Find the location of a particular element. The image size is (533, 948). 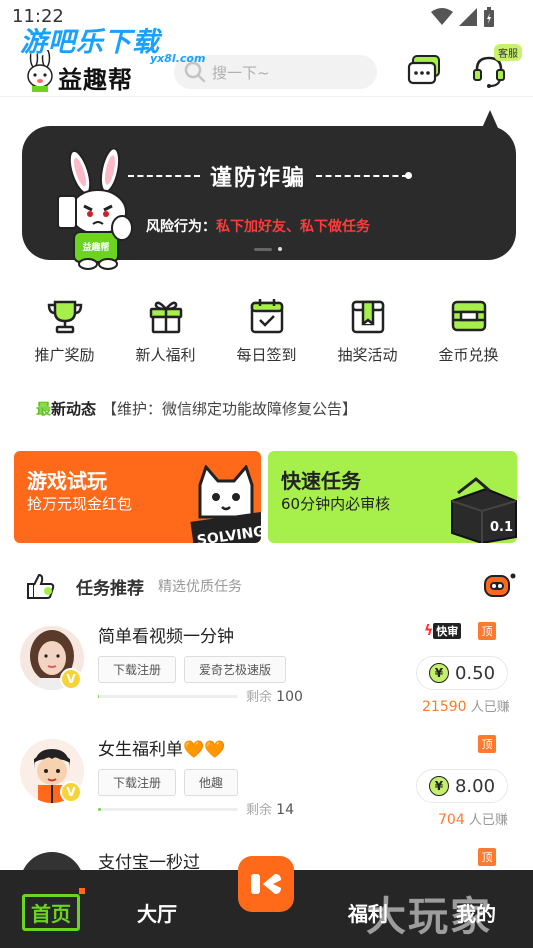

rabbit-mascot-icon: 益趣帮 is located at coordinates (95, 209).